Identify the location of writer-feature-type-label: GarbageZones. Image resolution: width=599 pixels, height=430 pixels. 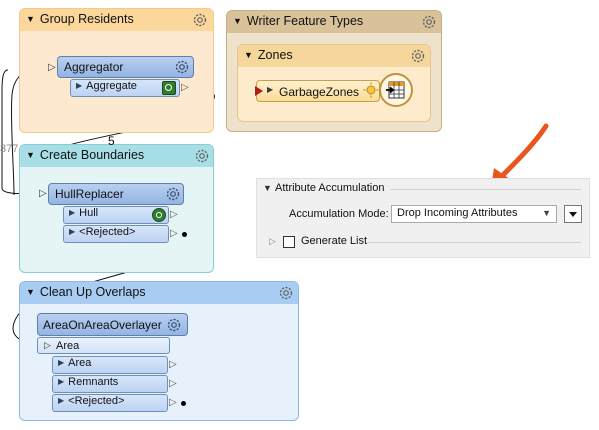
(319, 92).